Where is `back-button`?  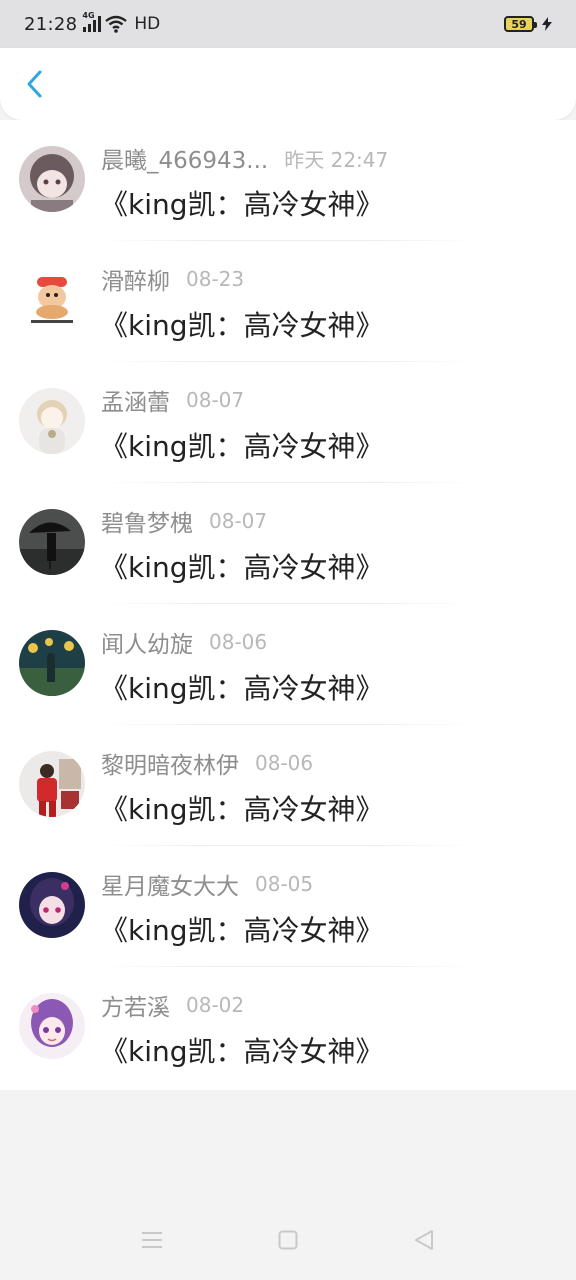
back-button is located at coordinates (34, 84).